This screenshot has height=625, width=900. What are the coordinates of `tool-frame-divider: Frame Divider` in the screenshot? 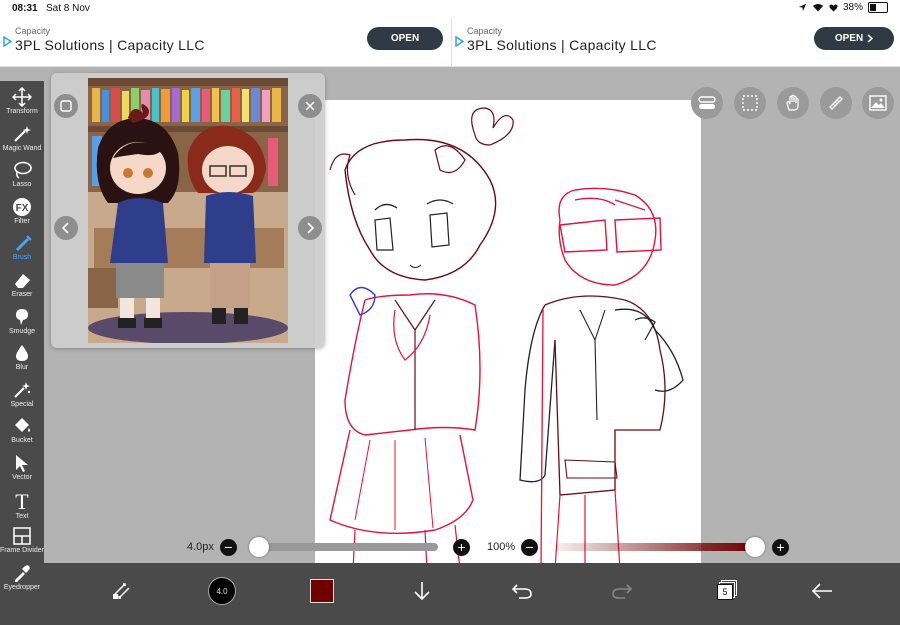 It's located at (22, 542).